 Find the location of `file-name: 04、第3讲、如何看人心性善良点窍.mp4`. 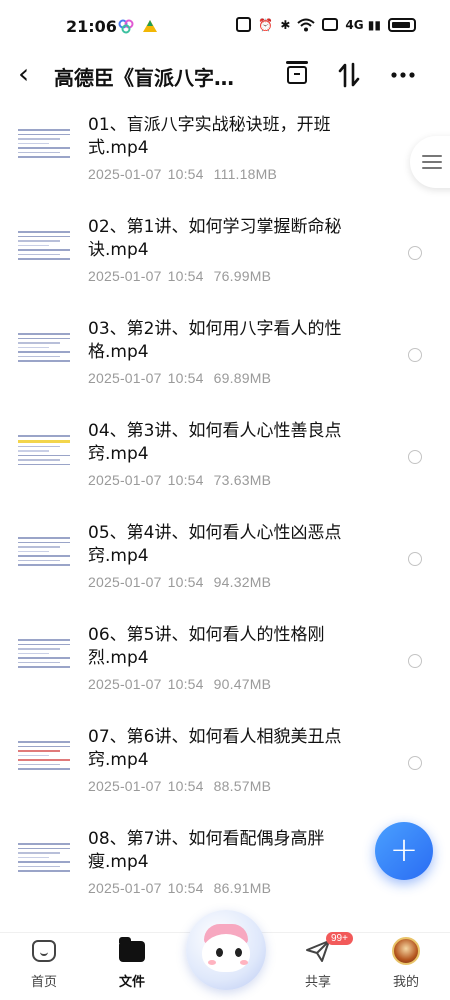

file-name: 04、第3讲、如何看人心性善良点窍.mp4 is located at coordinates (215, 442).